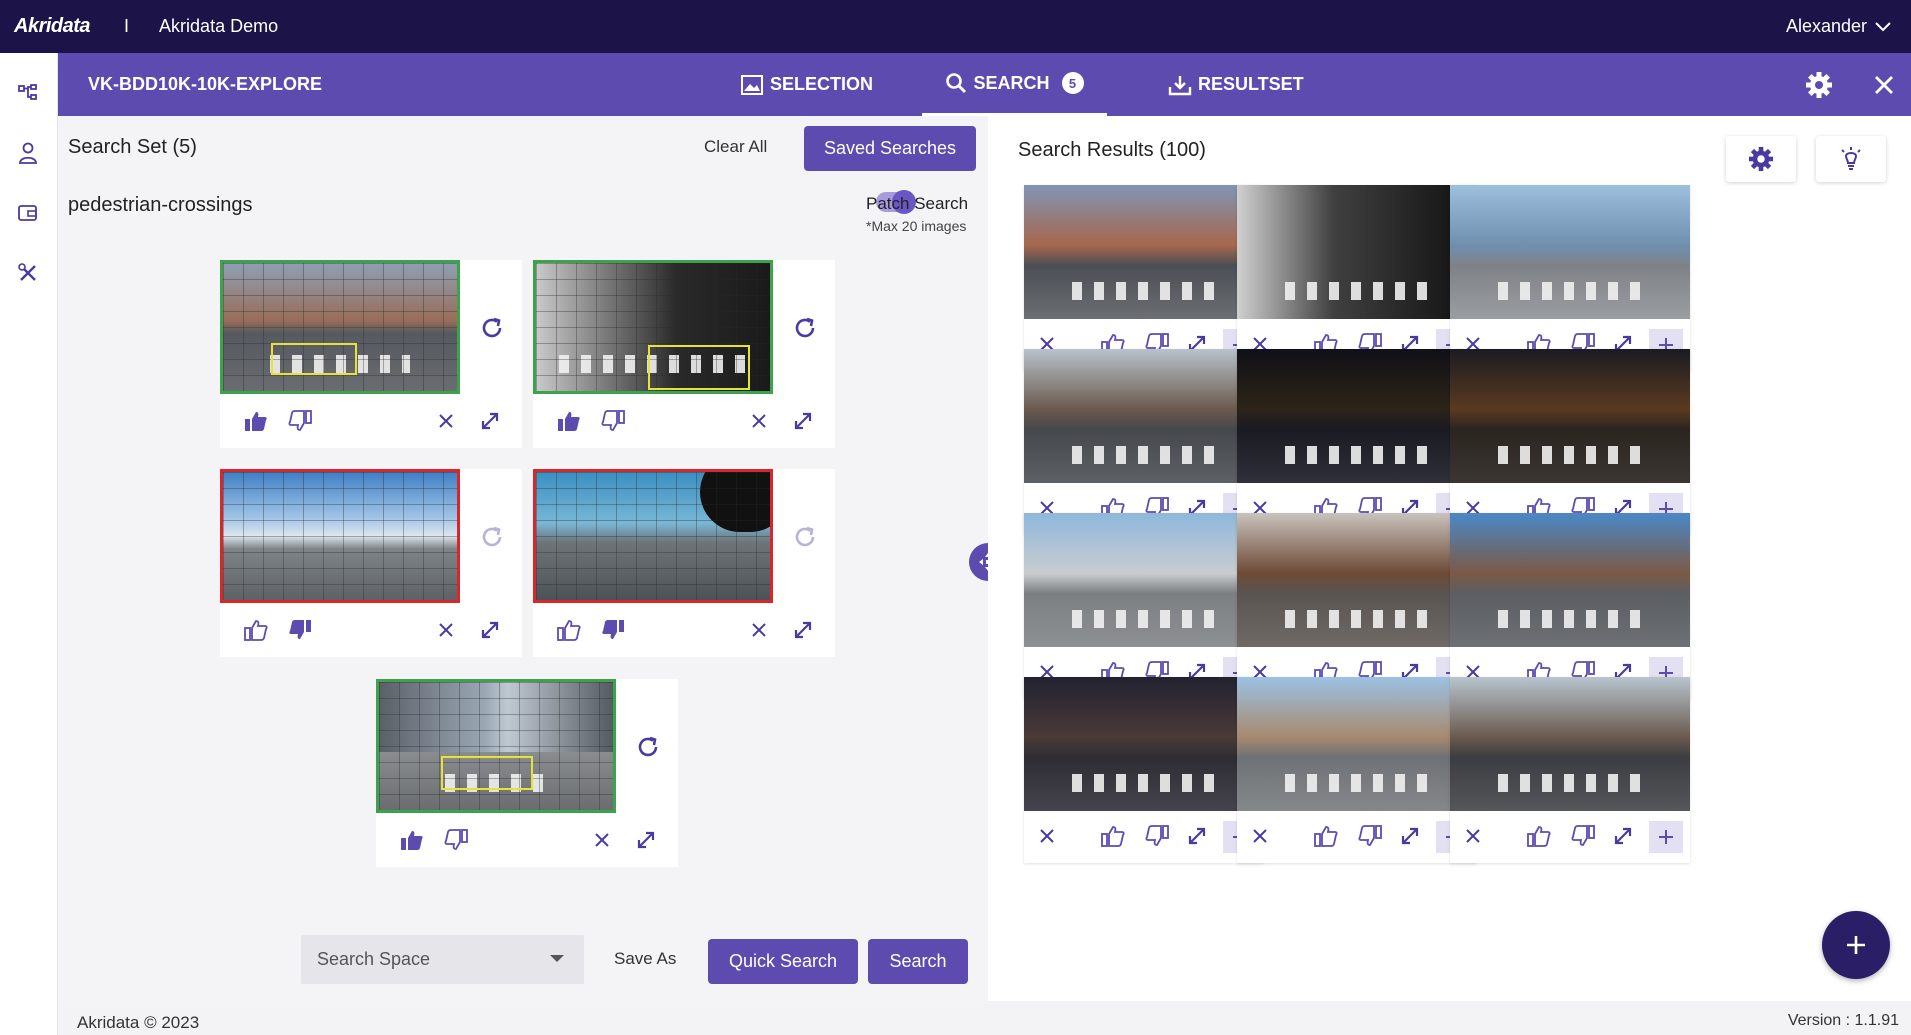  I want to click on add-button, so click(1856, 945).